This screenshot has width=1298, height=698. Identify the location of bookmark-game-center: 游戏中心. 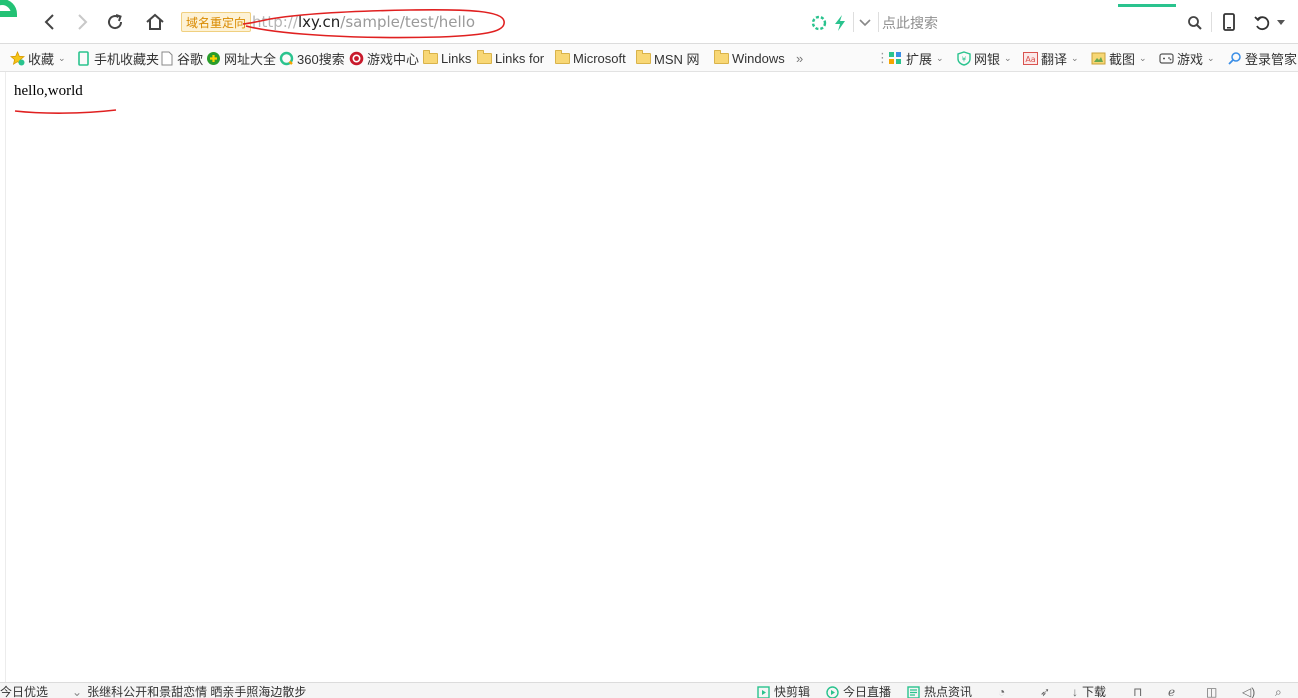
(384, 58).